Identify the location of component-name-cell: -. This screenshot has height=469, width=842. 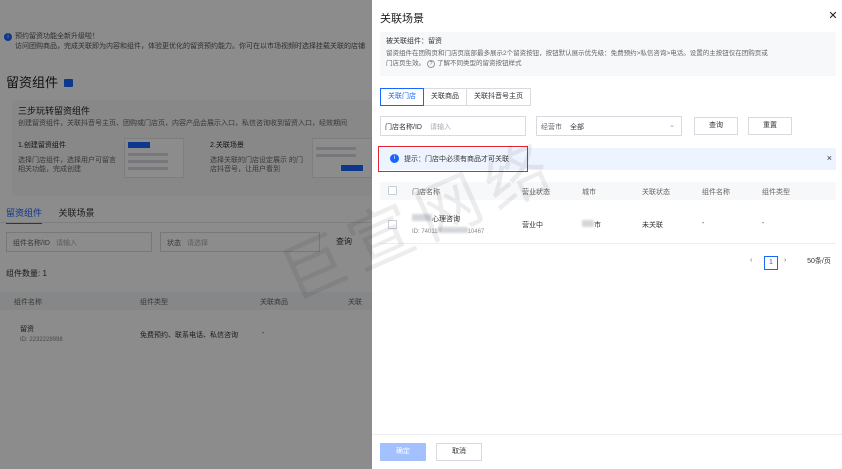
(703, 223).